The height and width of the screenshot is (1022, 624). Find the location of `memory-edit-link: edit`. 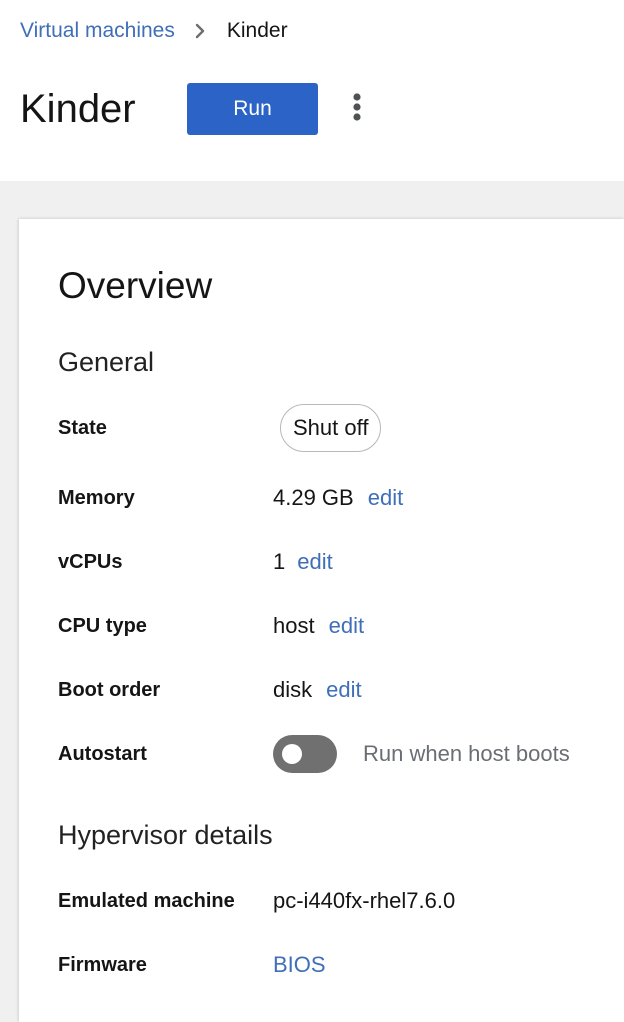

memory-edit-link: edit is located at coordinates (385, 498).